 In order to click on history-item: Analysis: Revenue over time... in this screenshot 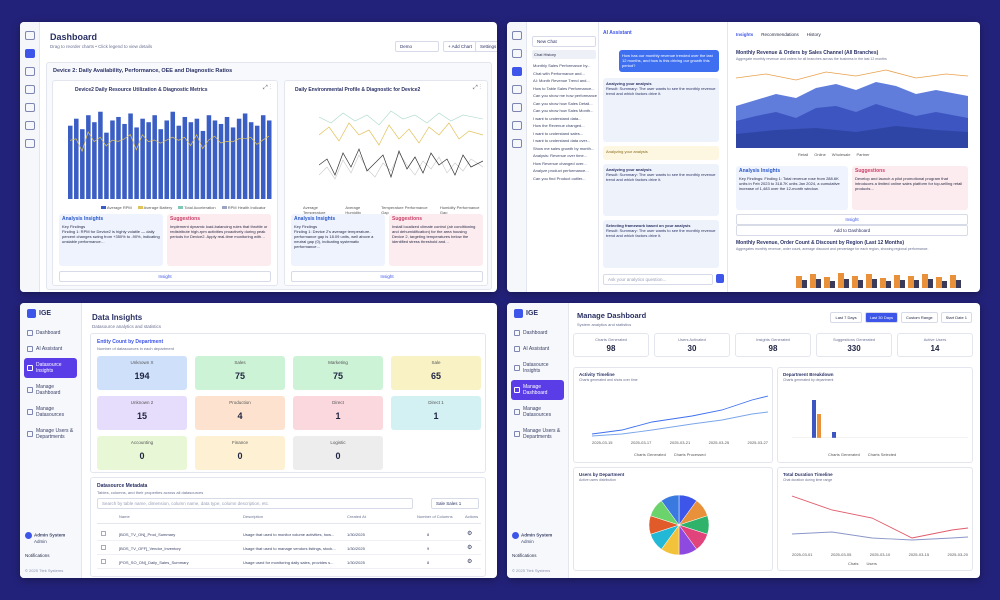, I will do `click(565, 156)`.